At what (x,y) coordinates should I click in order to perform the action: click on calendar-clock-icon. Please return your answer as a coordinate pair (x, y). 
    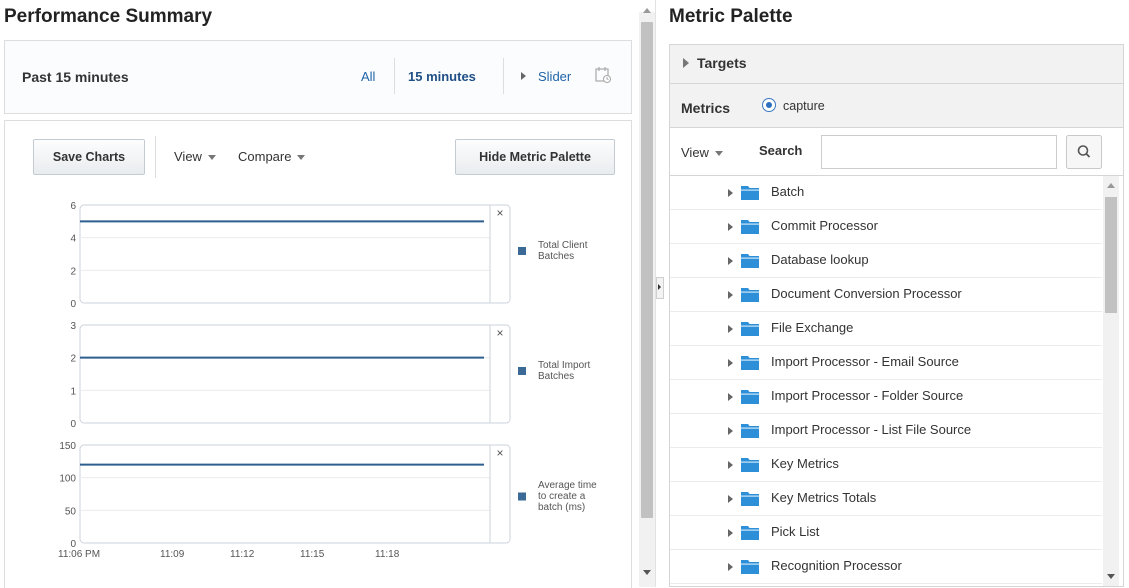
    Looking at the image, I should click on (603, 75).